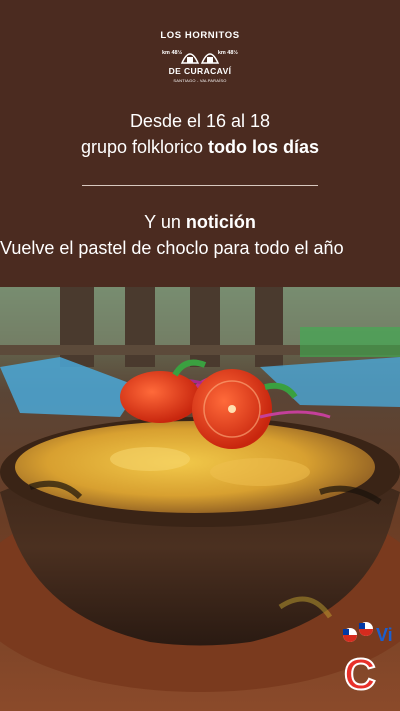 This screenshot has width=400, height=711. What do you see at coordinates (227, 53) in the screenshot?
I see `km-right-label: km 48½` at bounding box center [227, 53].